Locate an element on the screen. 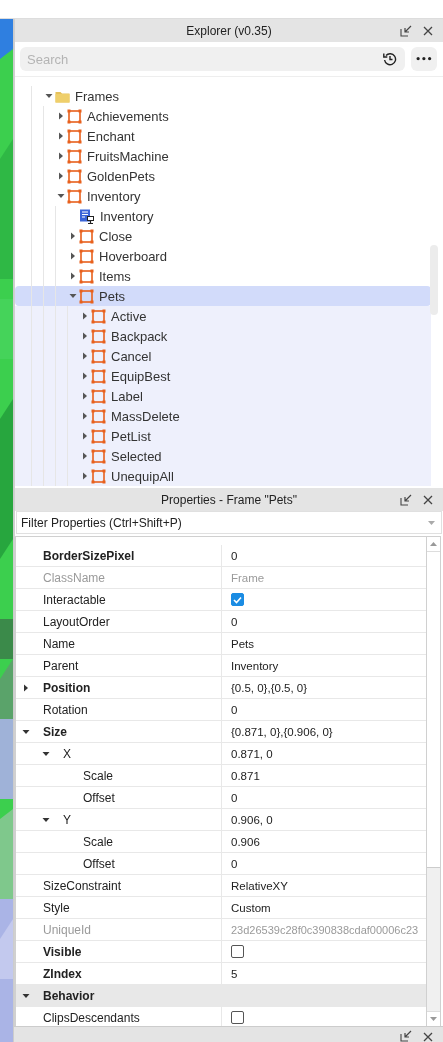 The width and height of the screenshot is (443, 1042). down-arrow-icon is located at coordinates (433, 1019).